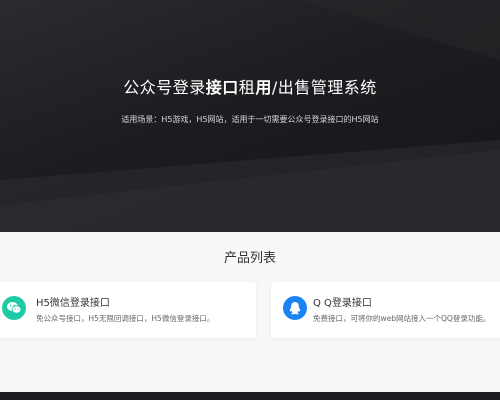 The image size is (500, 400). I want to click on product-description: 免公众号接口，H5无限回调接口，H5微信登录接口。, so click(125, 318).